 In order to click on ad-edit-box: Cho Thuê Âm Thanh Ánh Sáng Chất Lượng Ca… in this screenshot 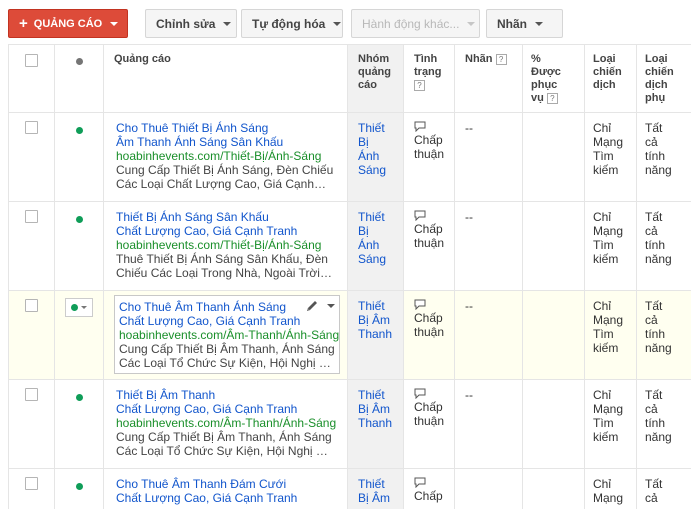, I will do `click(227, 334)`.